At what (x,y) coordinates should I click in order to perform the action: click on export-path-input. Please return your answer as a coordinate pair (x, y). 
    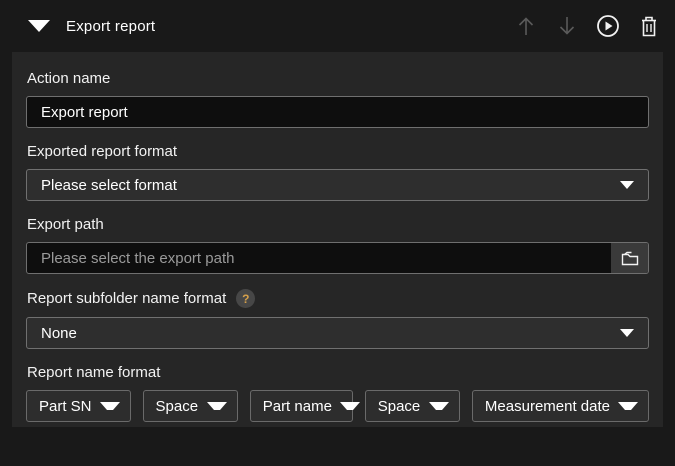
    Looking at the image, I should click on (337, 258).